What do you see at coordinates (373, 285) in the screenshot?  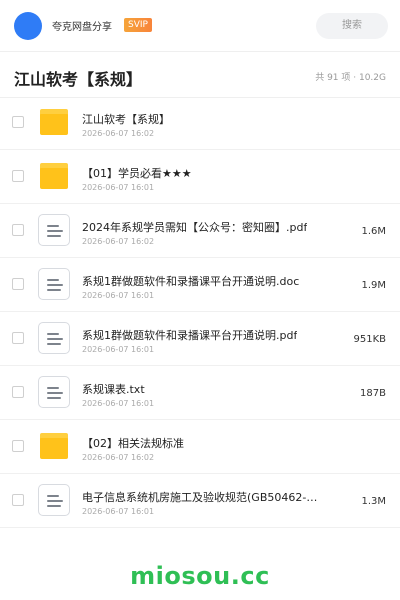 I see `item-size: 1.9M` at bounding box center [373, 285].